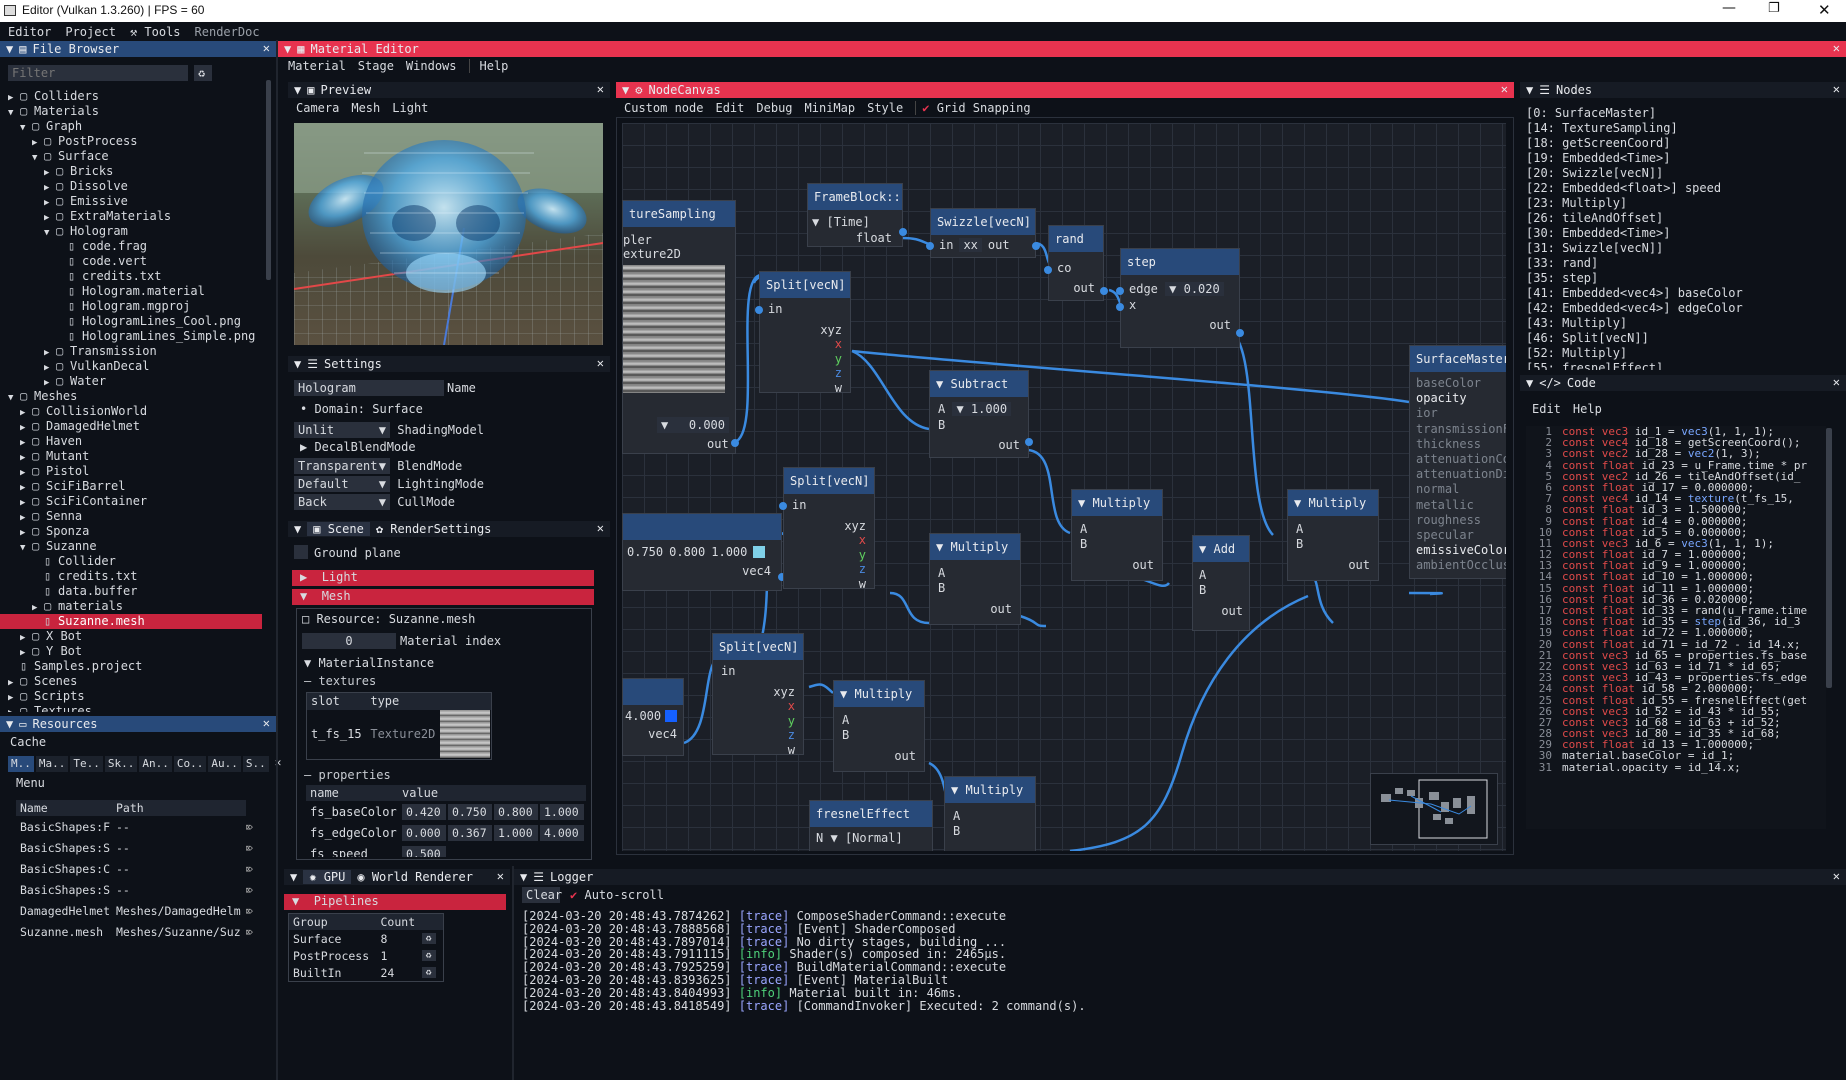 The height and width of the screenshot is (1080, 1846). I want to click on node-list-item: [19: Embedded<Time>], so click(1676, 158).